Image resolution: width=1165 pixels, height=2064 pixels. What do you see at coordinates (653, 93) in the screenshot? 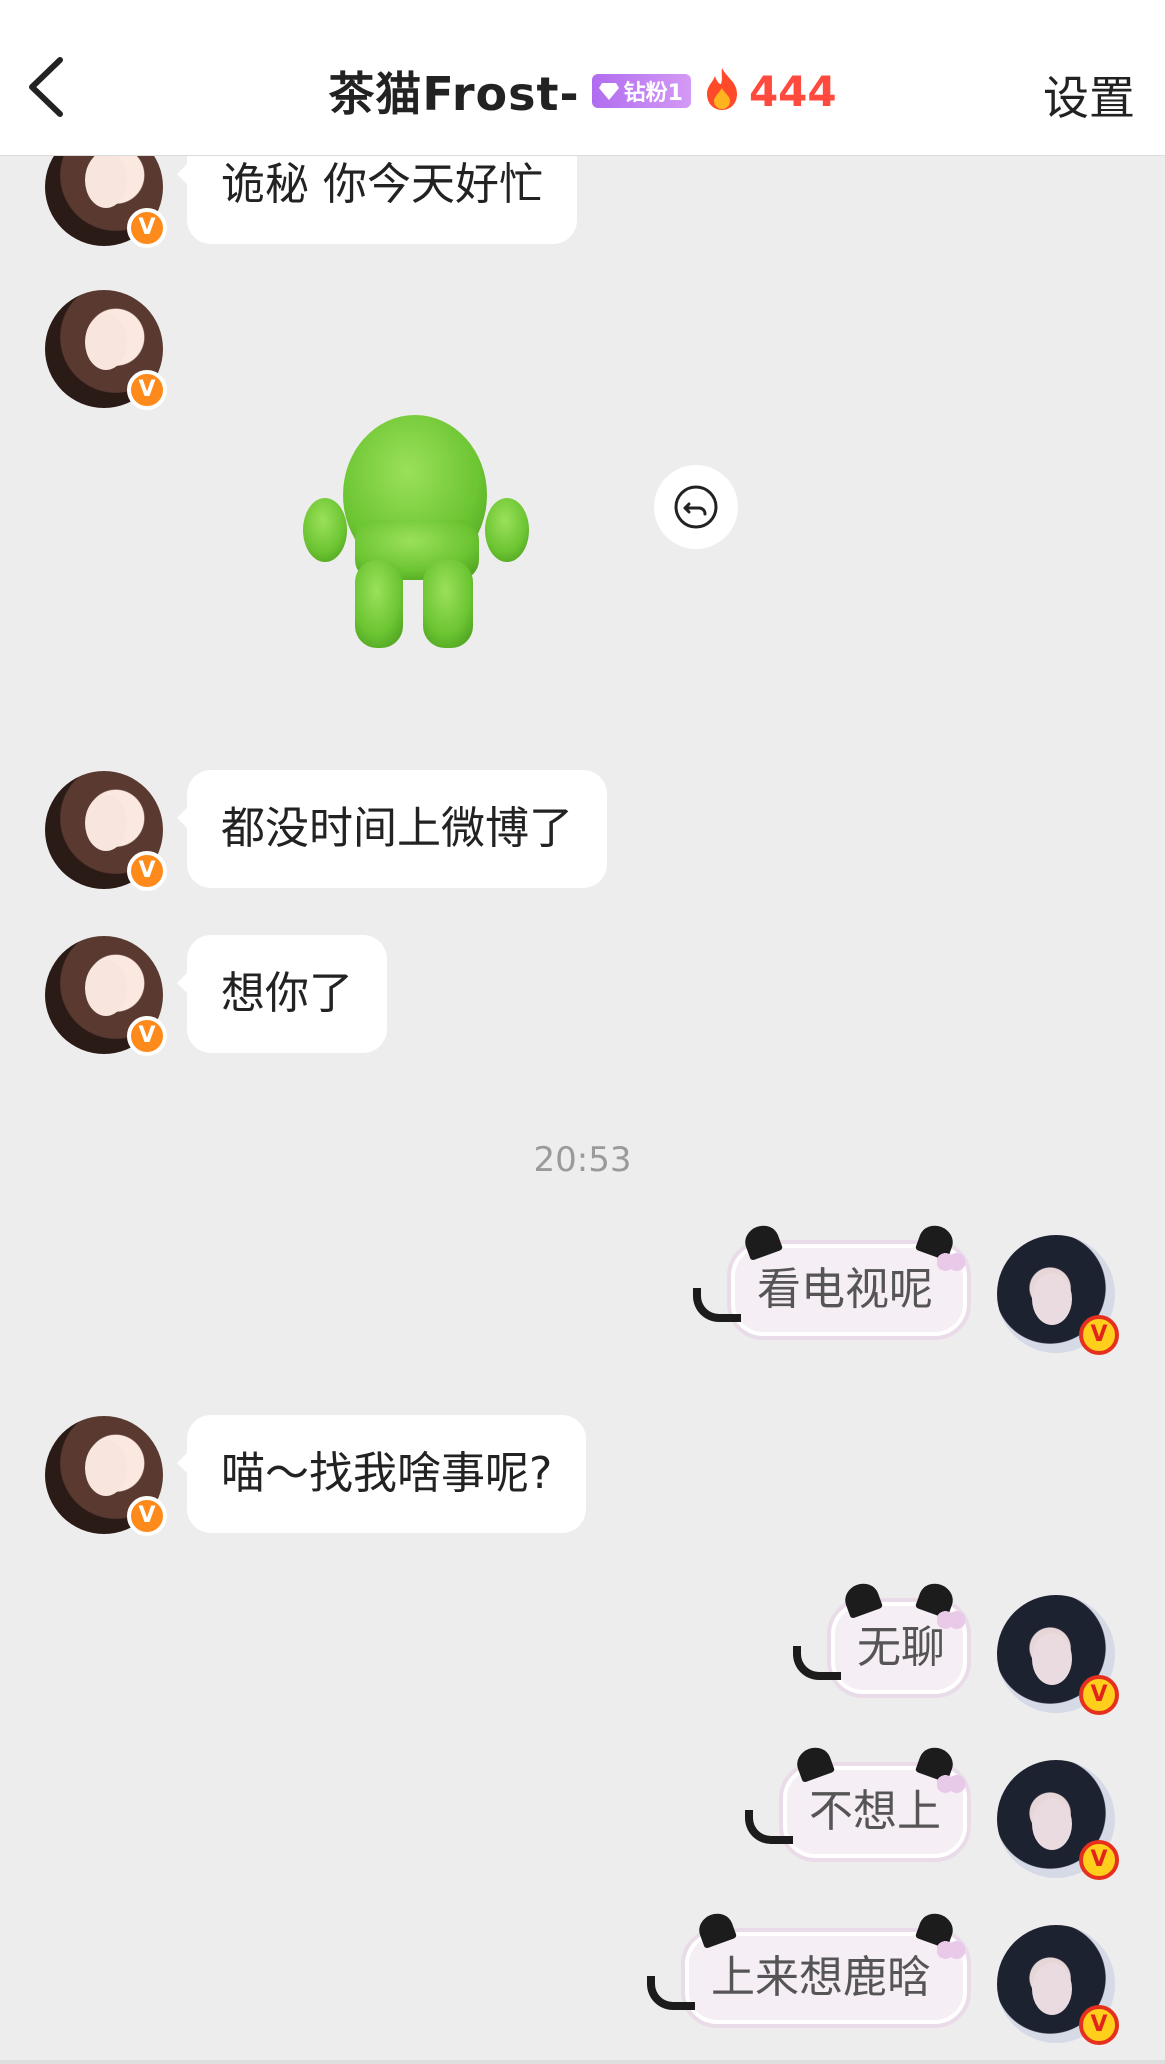
I see `fan-level-label: 钻粉1` at bounding box center [653, 93].